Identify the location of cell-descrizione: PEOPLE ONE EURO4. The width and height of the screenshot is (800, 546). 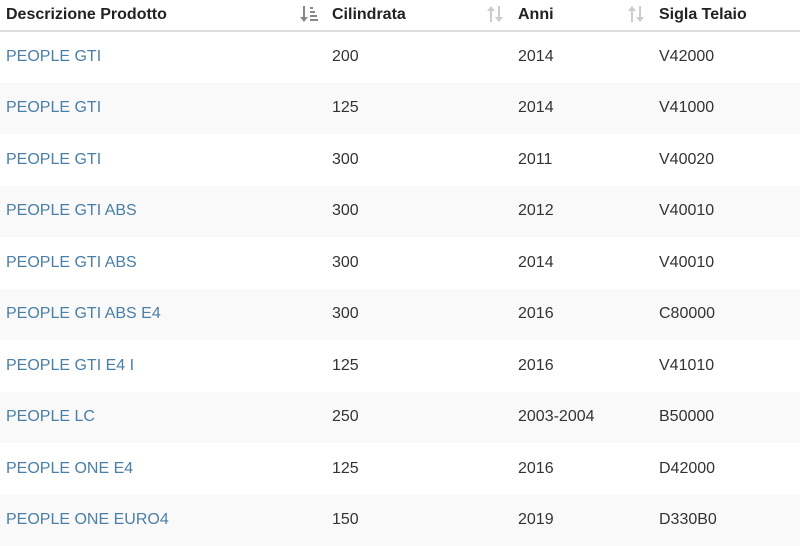
(163, 520).